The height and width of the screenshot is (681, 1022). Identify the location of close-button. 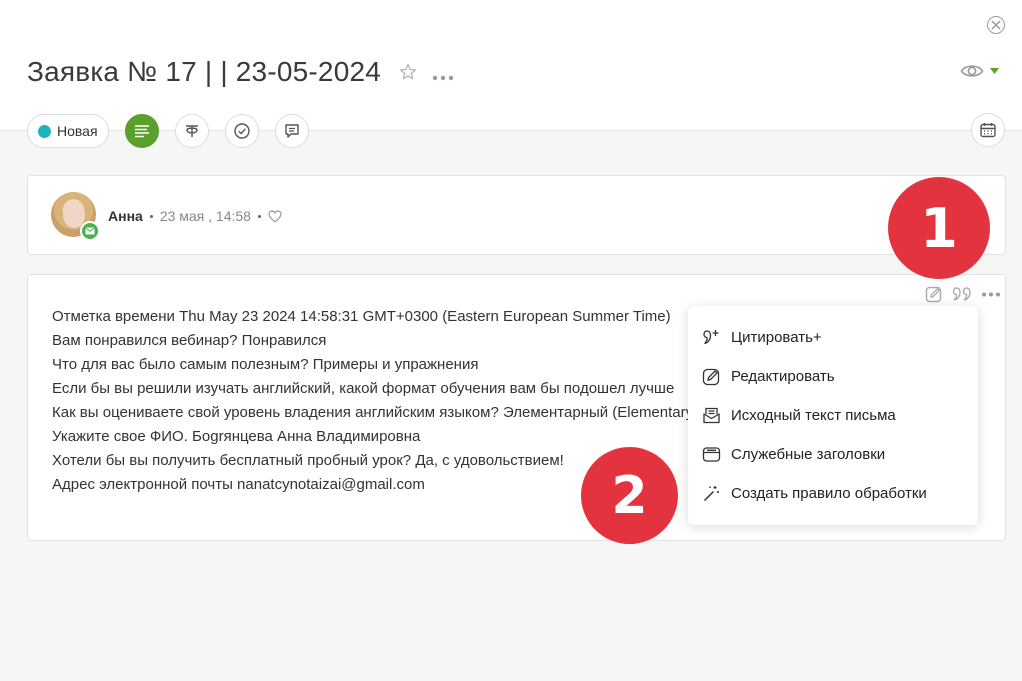
(996, 25).